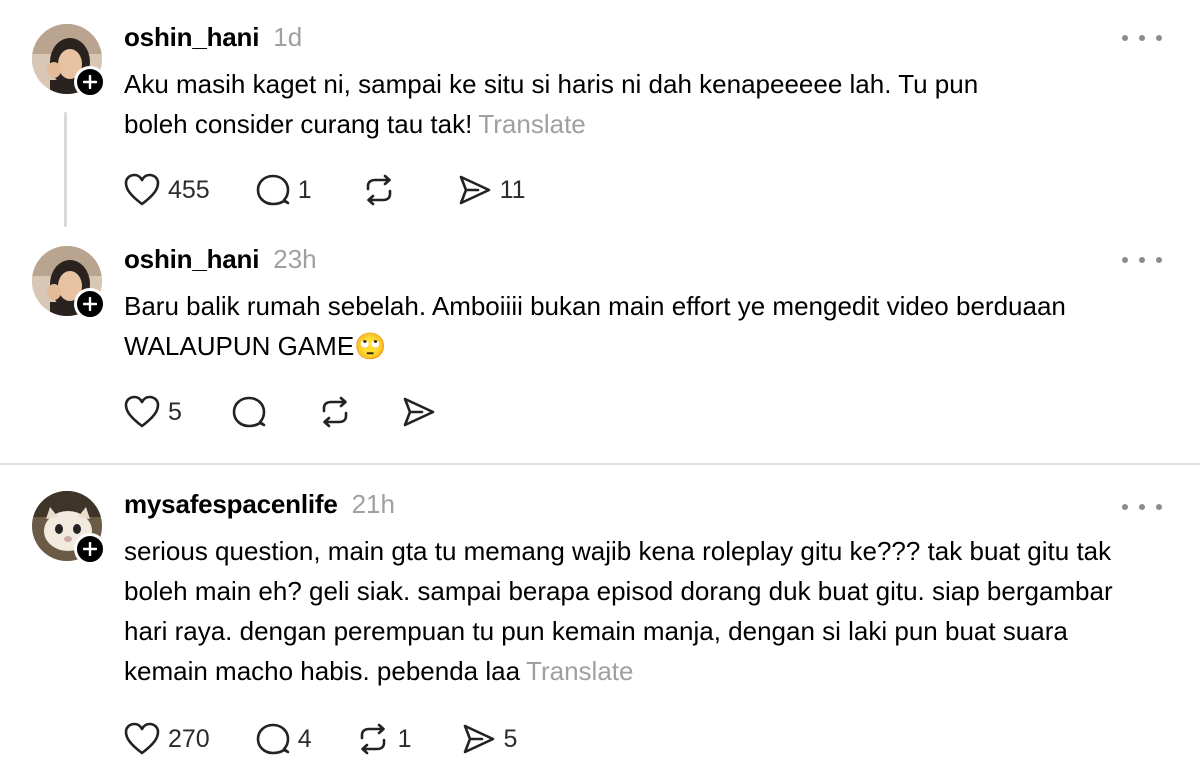 This screenshot has width=1200, height=775. Describe the element at coordinates (512, 189) in the screenshot. I see `share-count: 11` at that location.